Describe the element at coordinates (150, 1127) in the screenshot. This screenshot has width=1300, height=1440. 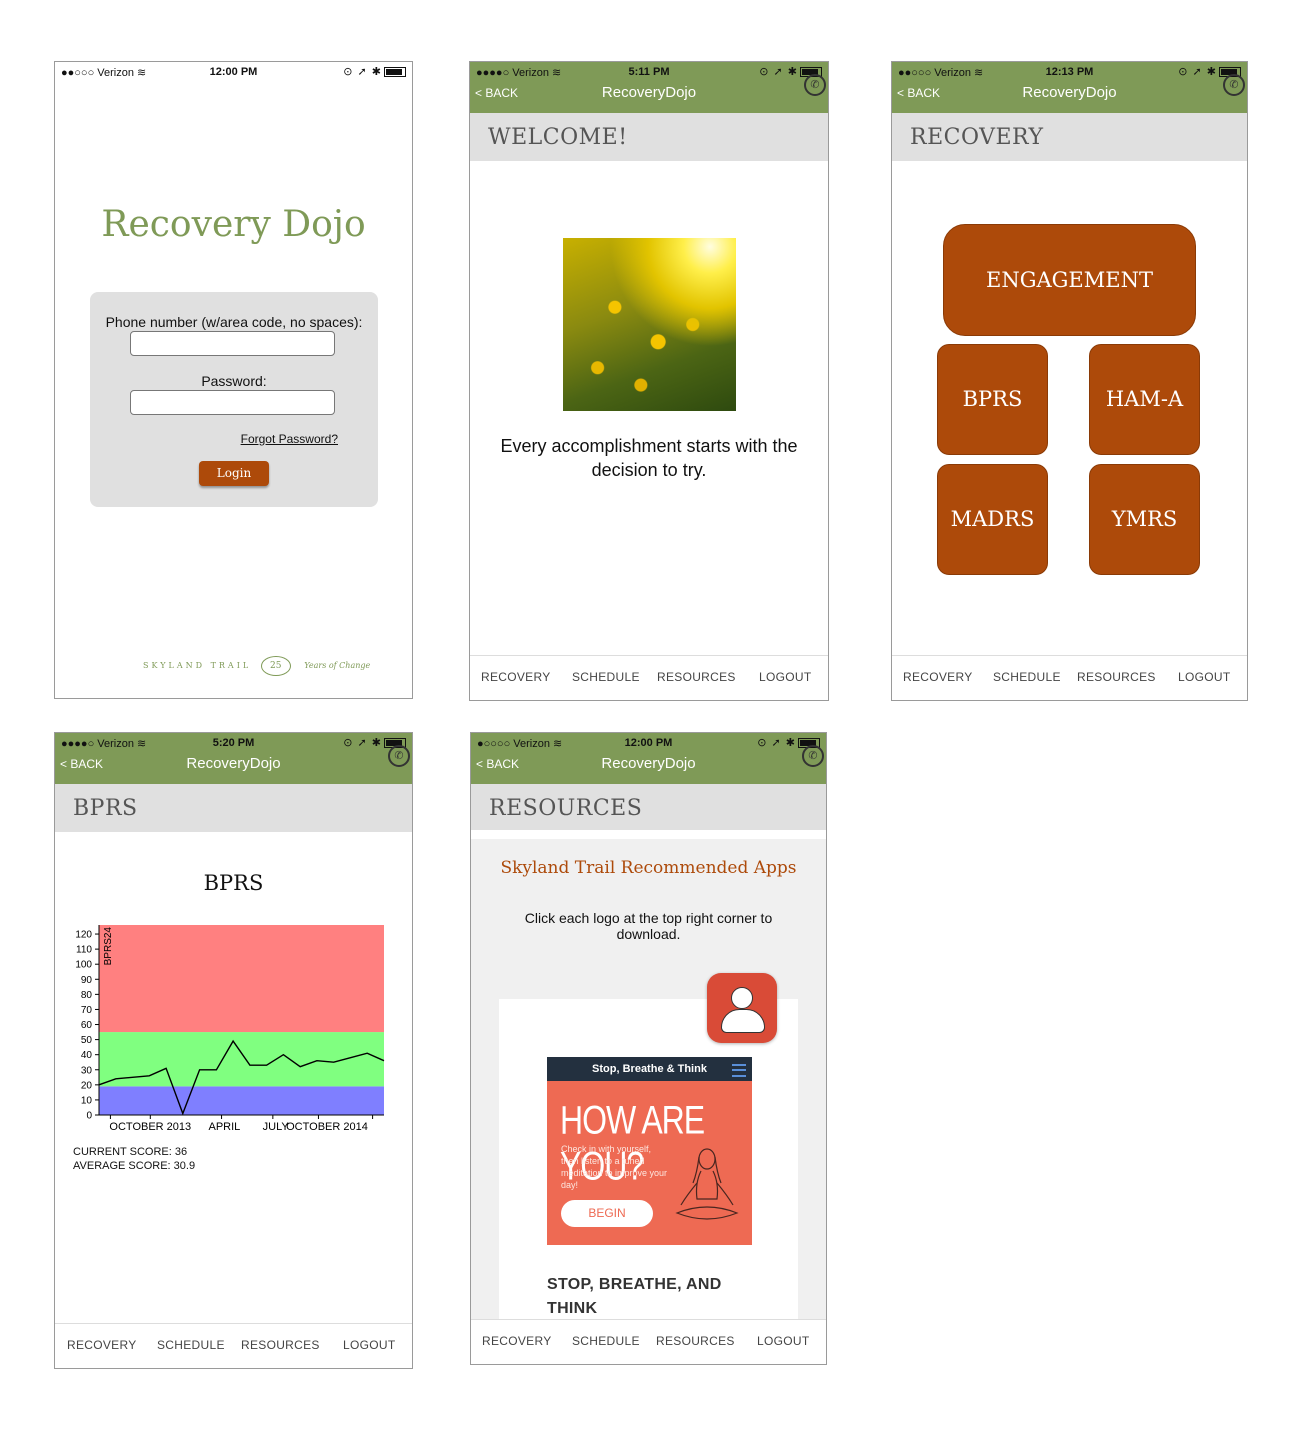
I see `x-tick-label-0: OCTOBER 2013` at that location.